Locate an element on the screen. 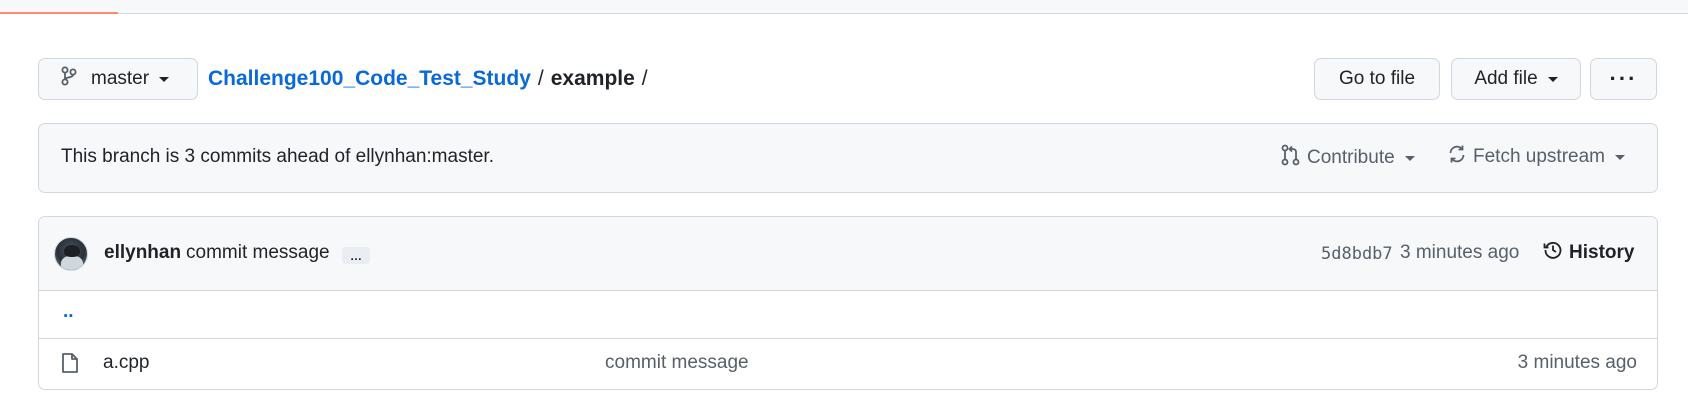 Image resolution: width=1688 pixels, height=410 pixels. breadcrumb: Challenge100_Code_Test_Study / example / is located at coordinates (431, 79).